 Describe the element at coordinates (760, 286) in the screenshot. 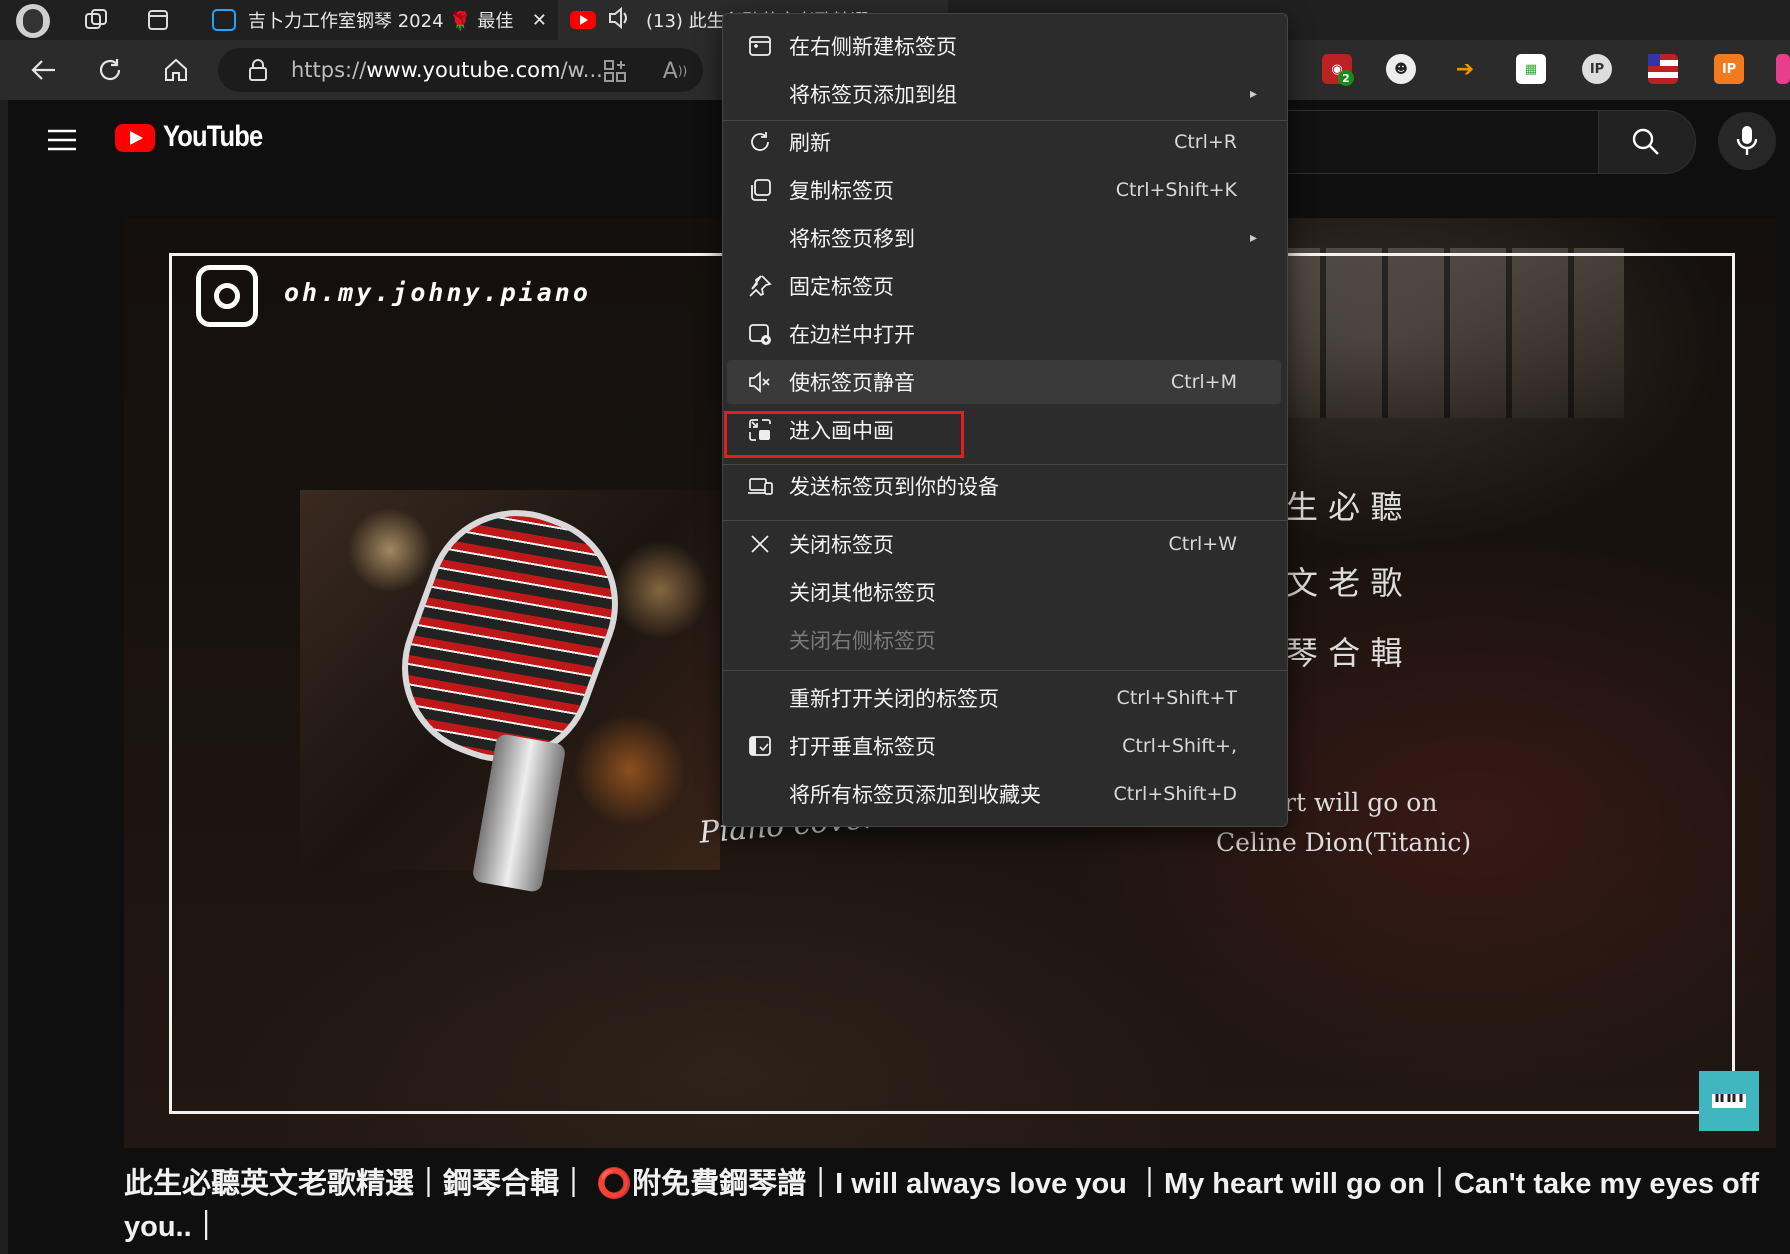

I see `pin-icon` at that location.